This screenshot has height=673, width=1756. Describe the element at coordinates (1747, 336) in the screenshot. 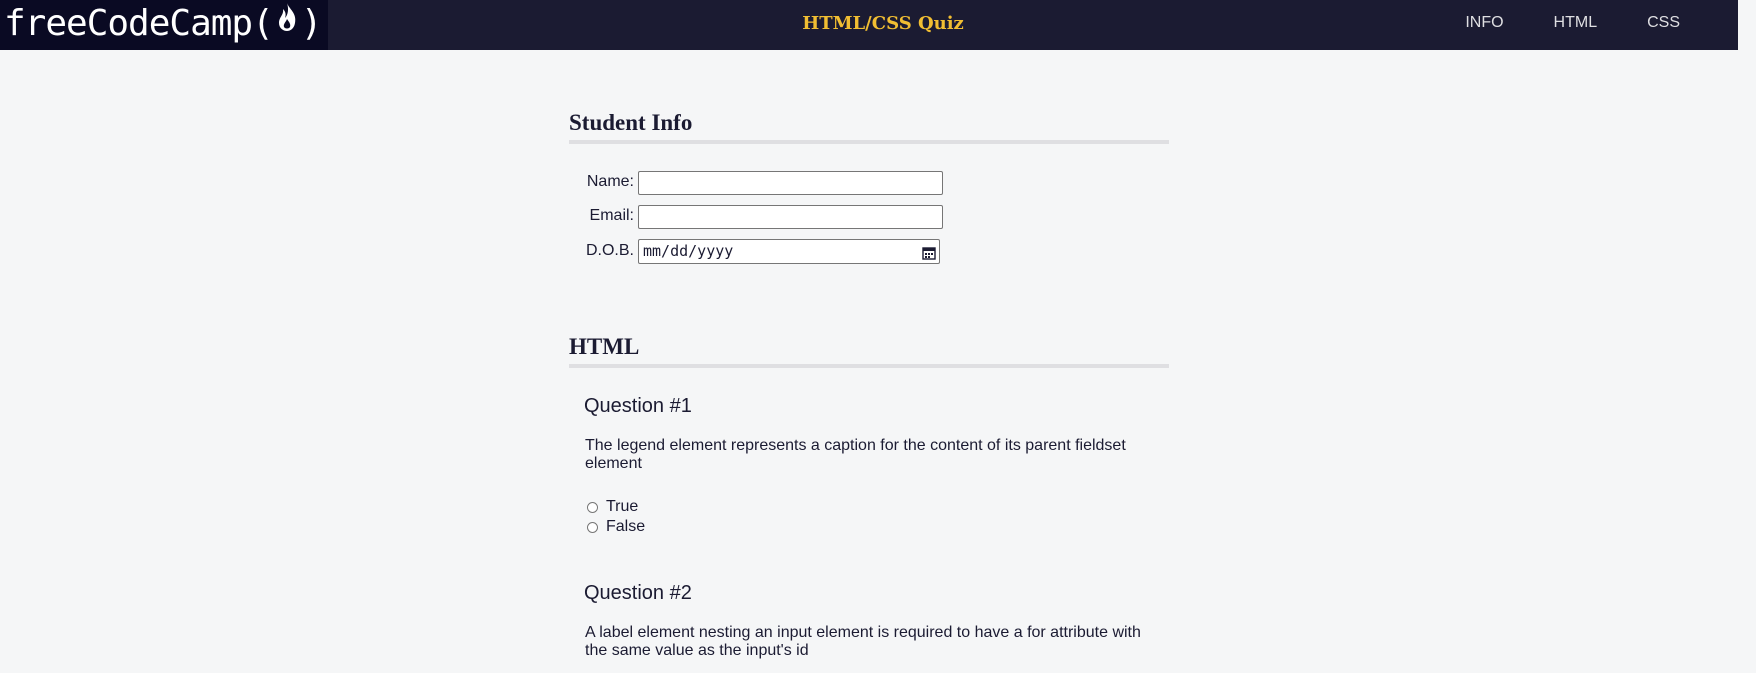

I see `scrollbar` at that location.